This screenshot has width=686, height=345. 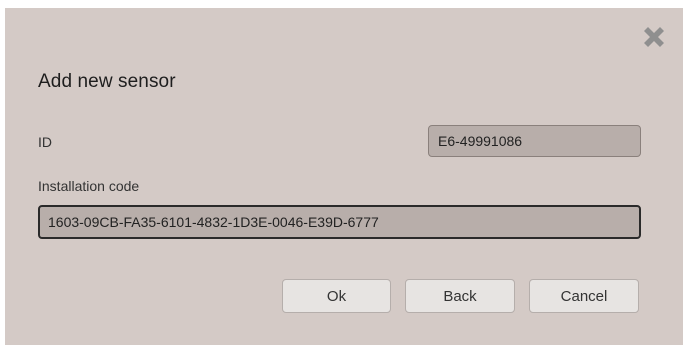 What do you see at coordinates (89, 186) in the screenshot?
I see `installation-code-label: Installation code` at bounding box center [89, 186].